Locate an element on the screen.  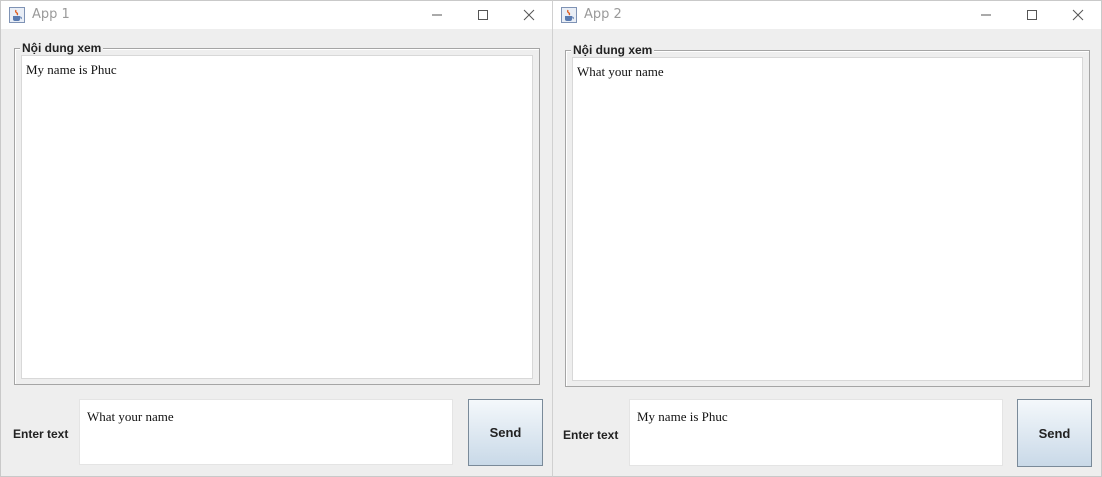
message-input: What your name is located at coordinates (266, 432).